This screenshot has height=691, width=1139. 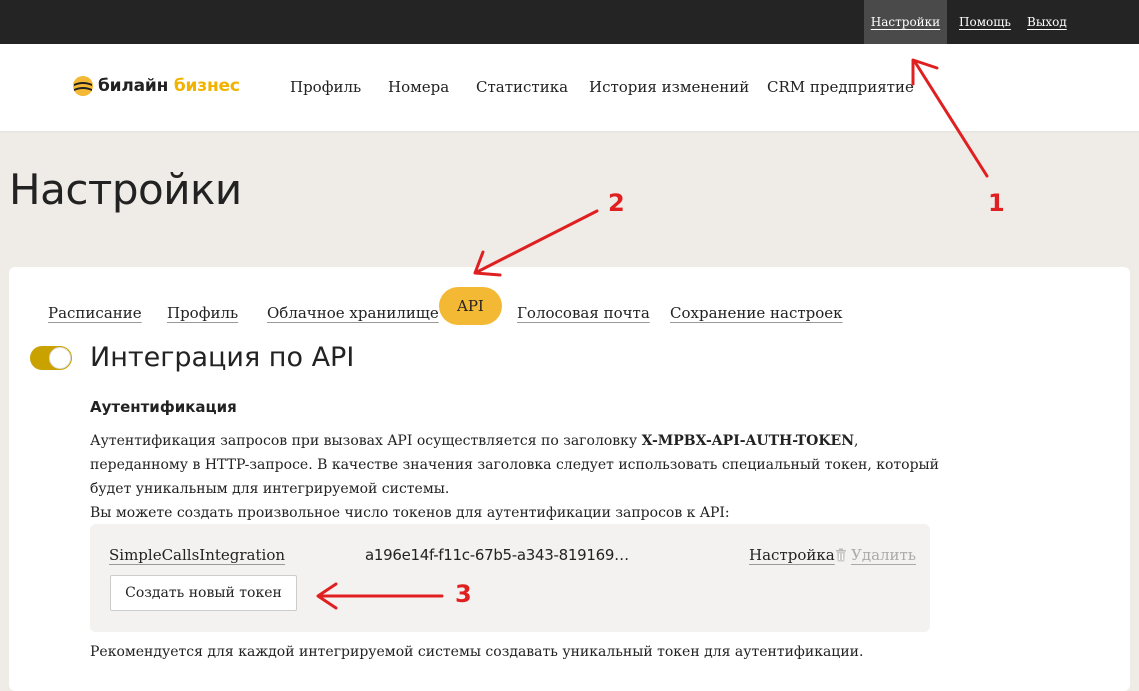 I want to click on tab-save-settings: Сохранение настроек, so click(x=756, y=313).